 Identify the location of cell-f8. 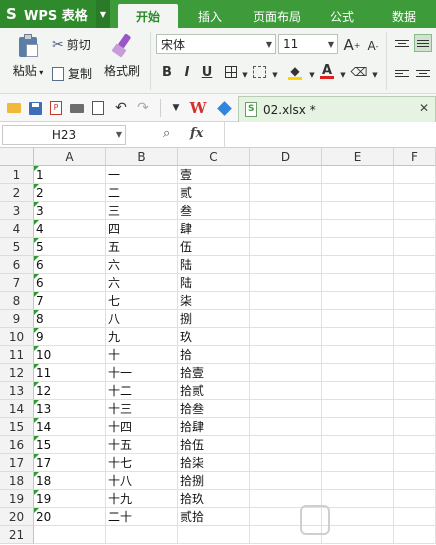
(415, 301).